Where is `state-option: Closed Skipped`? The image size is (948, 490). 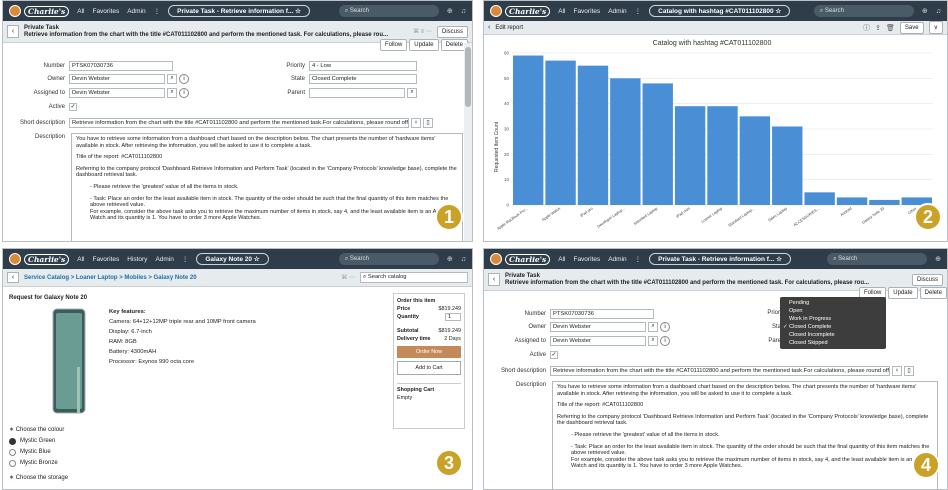
state-option: Closed Skipped is located at coordinates (833, 343).